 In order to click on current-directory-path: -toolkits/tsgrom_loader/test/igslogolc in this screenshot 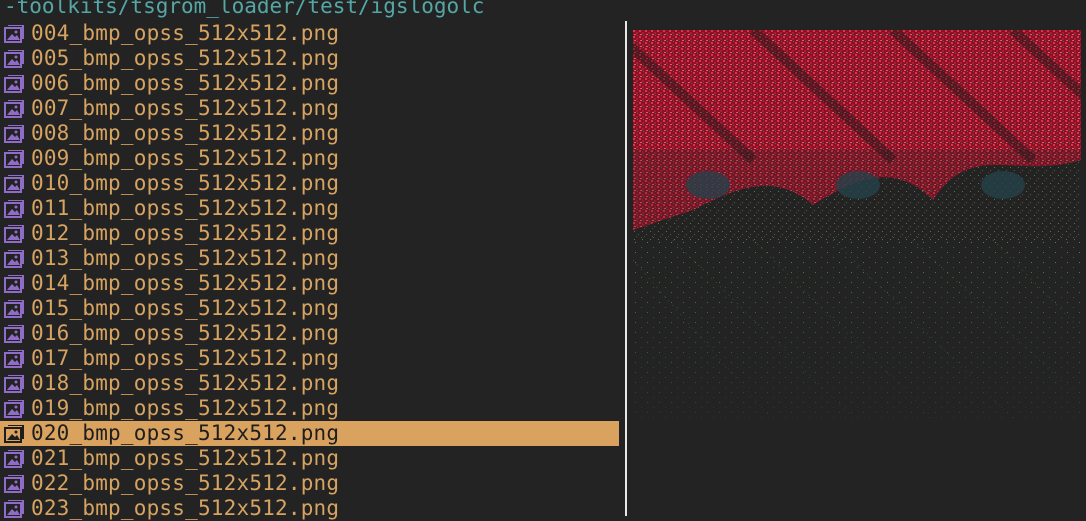, I will do `click(244, 9)`.